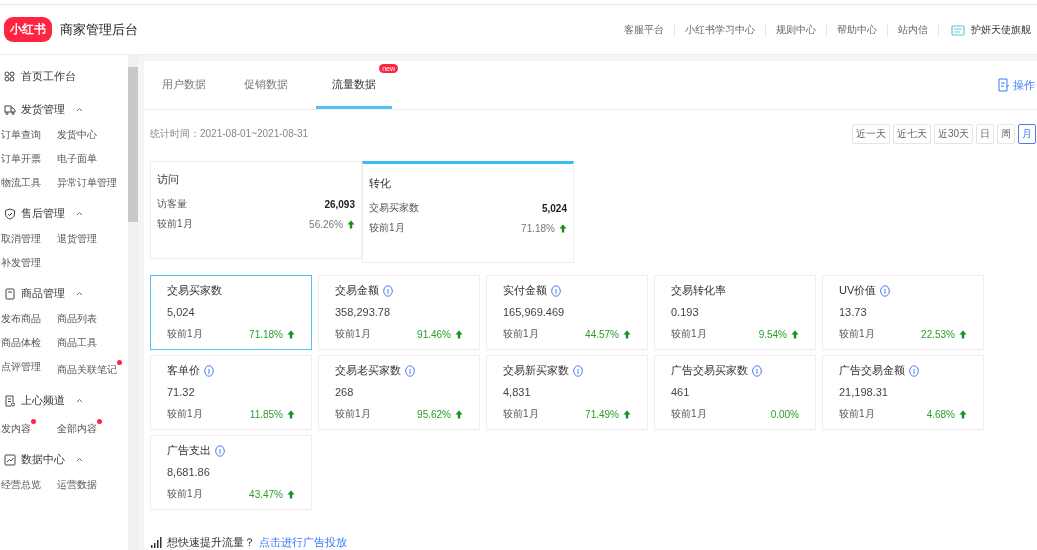 This screenshot has width=1037, height=550. I want to click on menu-item: 订单开票, so click(21, 159).